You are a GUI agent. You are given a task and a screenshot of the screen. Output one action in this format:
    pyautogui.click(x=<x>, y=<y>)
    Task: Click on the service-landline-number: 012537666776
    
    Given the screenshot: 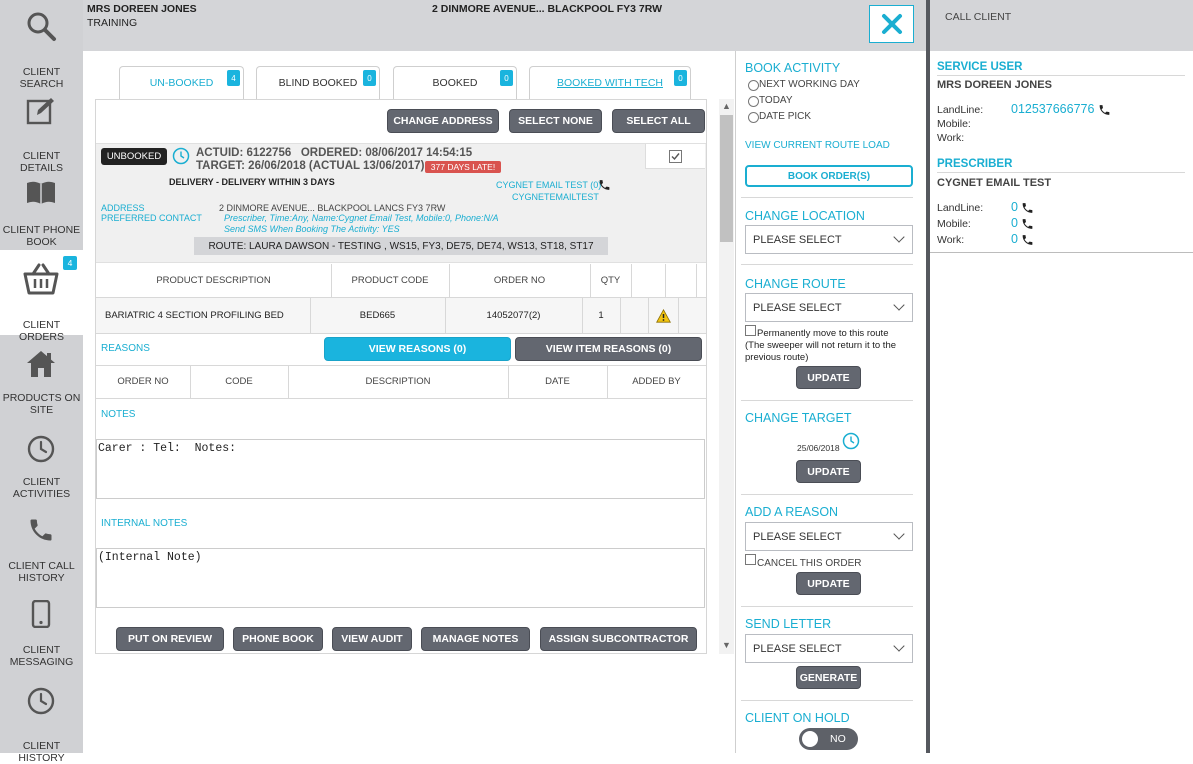 What is the action you would take?
    pyautogui.click(x=1052, y=109)
    